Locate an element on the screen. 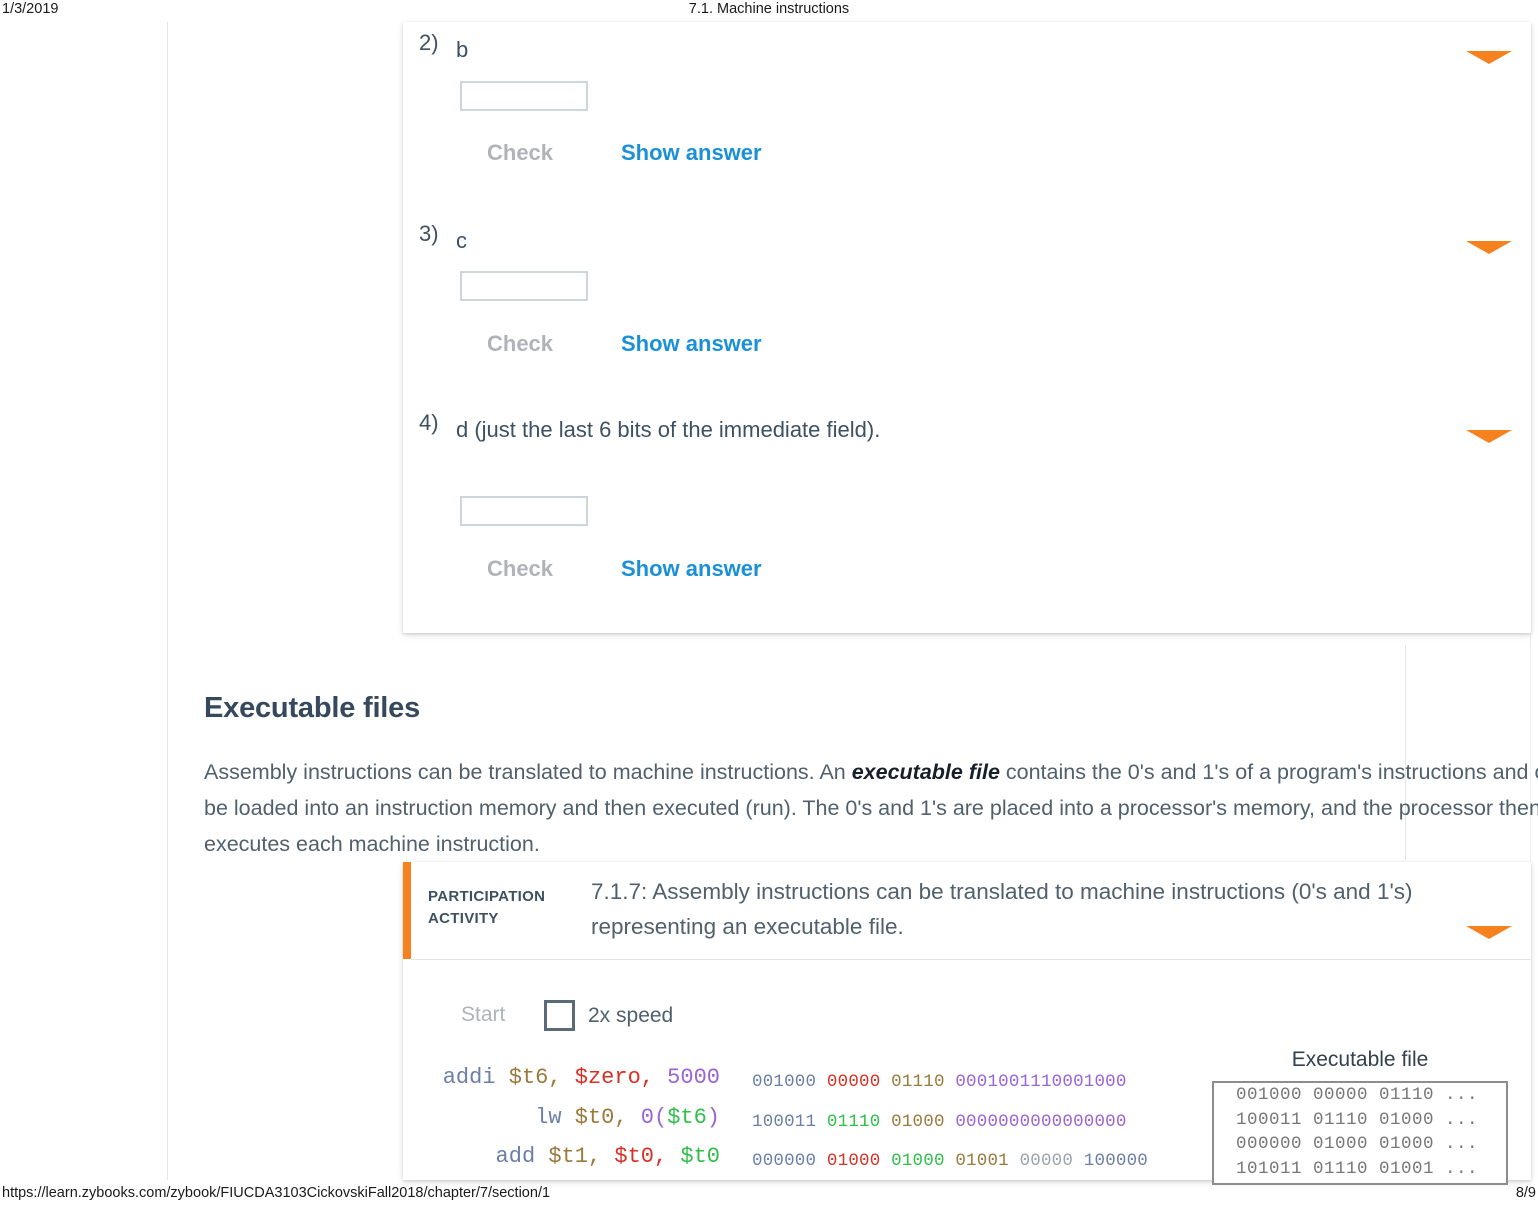  assembly-operand: 0 is located at coordinates (640, 1117).